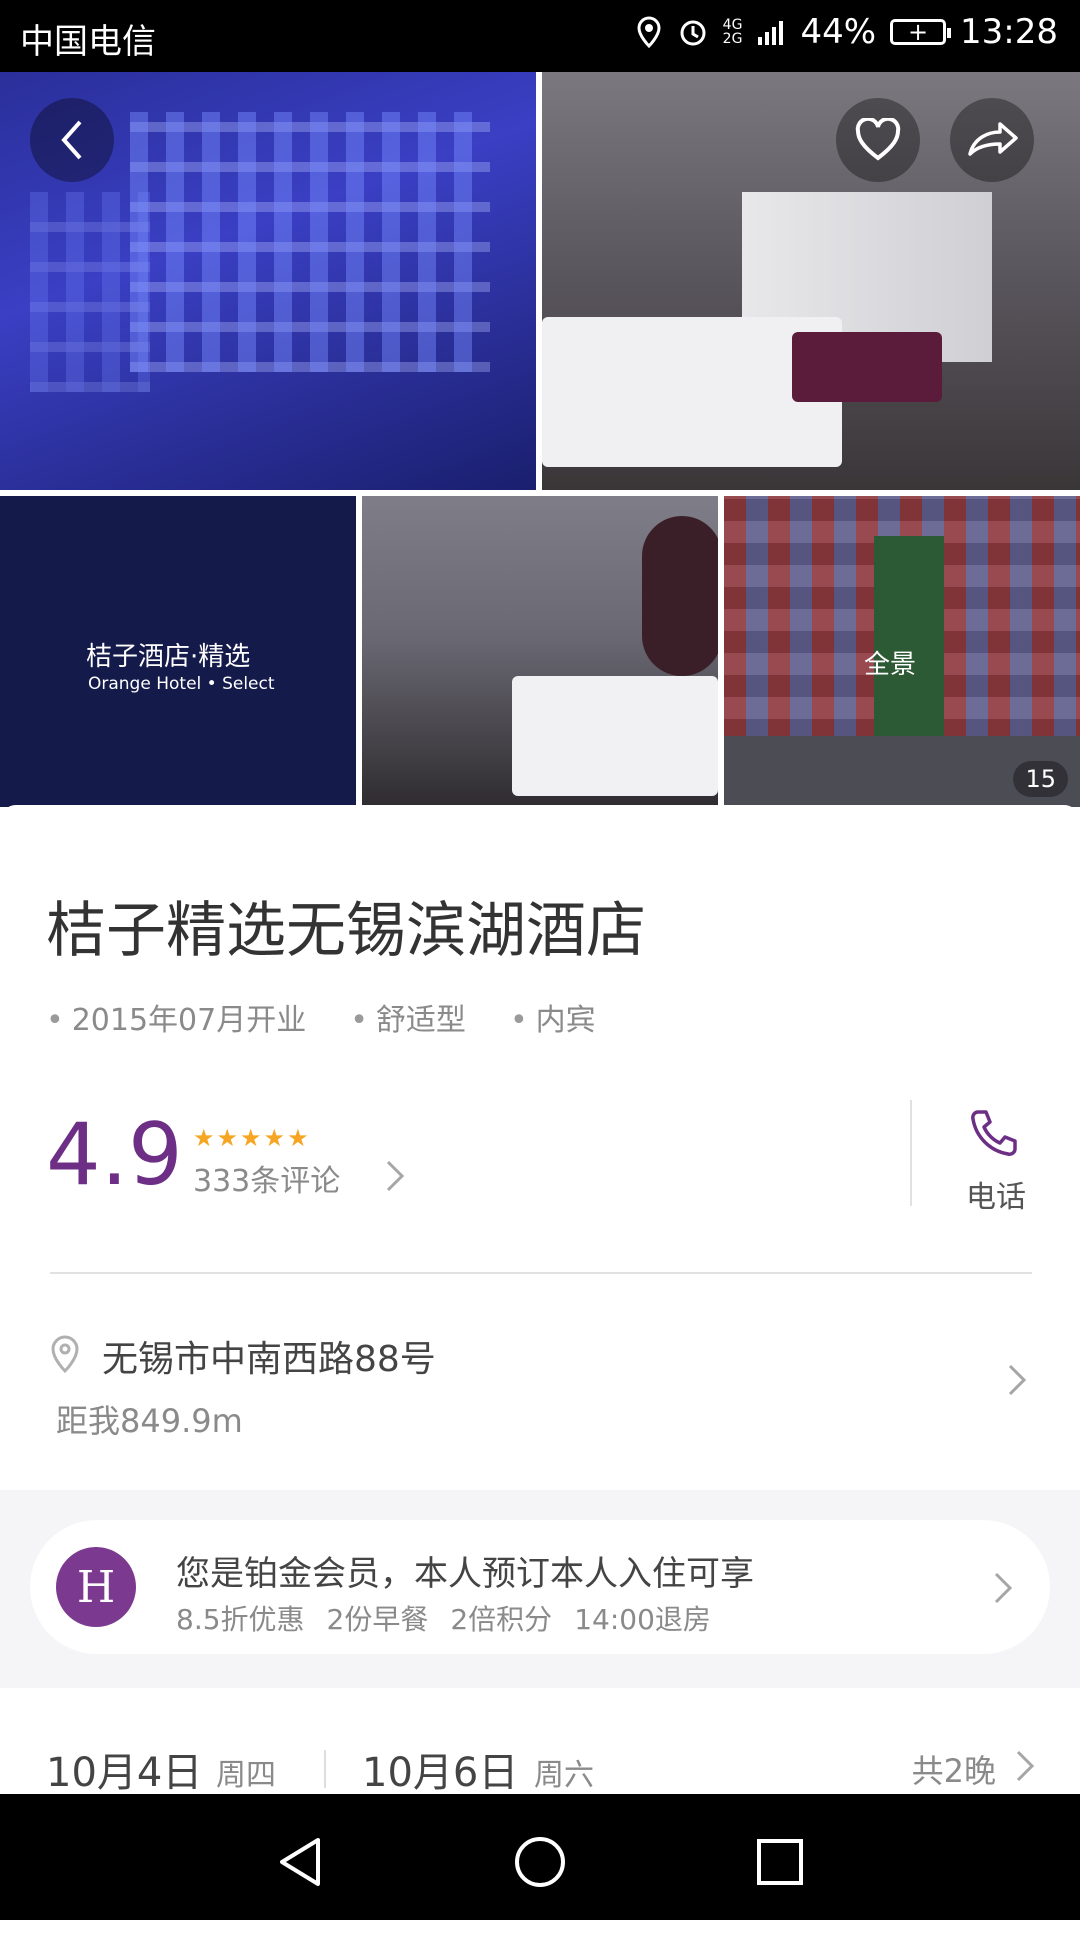 This screenshot has width=1080, height=1940. I want to click on date-selector: 10月4日 周四 10月6日 周六 共2晚, so click(541, 1770).